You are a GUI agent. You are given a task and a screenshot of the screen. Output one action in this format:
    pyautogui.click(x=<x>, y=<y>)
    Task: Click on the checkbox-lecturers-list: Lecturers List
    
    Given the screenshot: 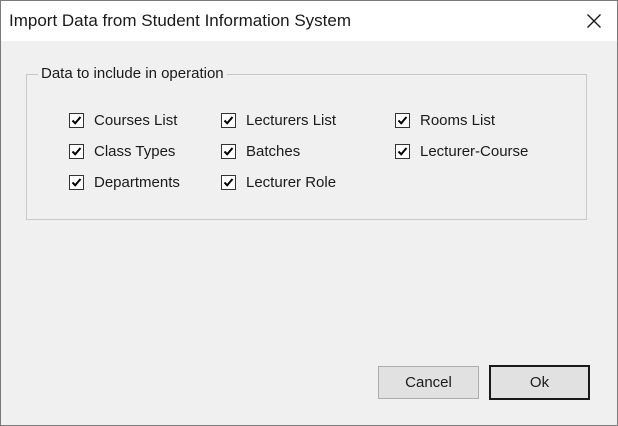 What is the action you would take?
    pyautogui.click(x=278, y=120)
    